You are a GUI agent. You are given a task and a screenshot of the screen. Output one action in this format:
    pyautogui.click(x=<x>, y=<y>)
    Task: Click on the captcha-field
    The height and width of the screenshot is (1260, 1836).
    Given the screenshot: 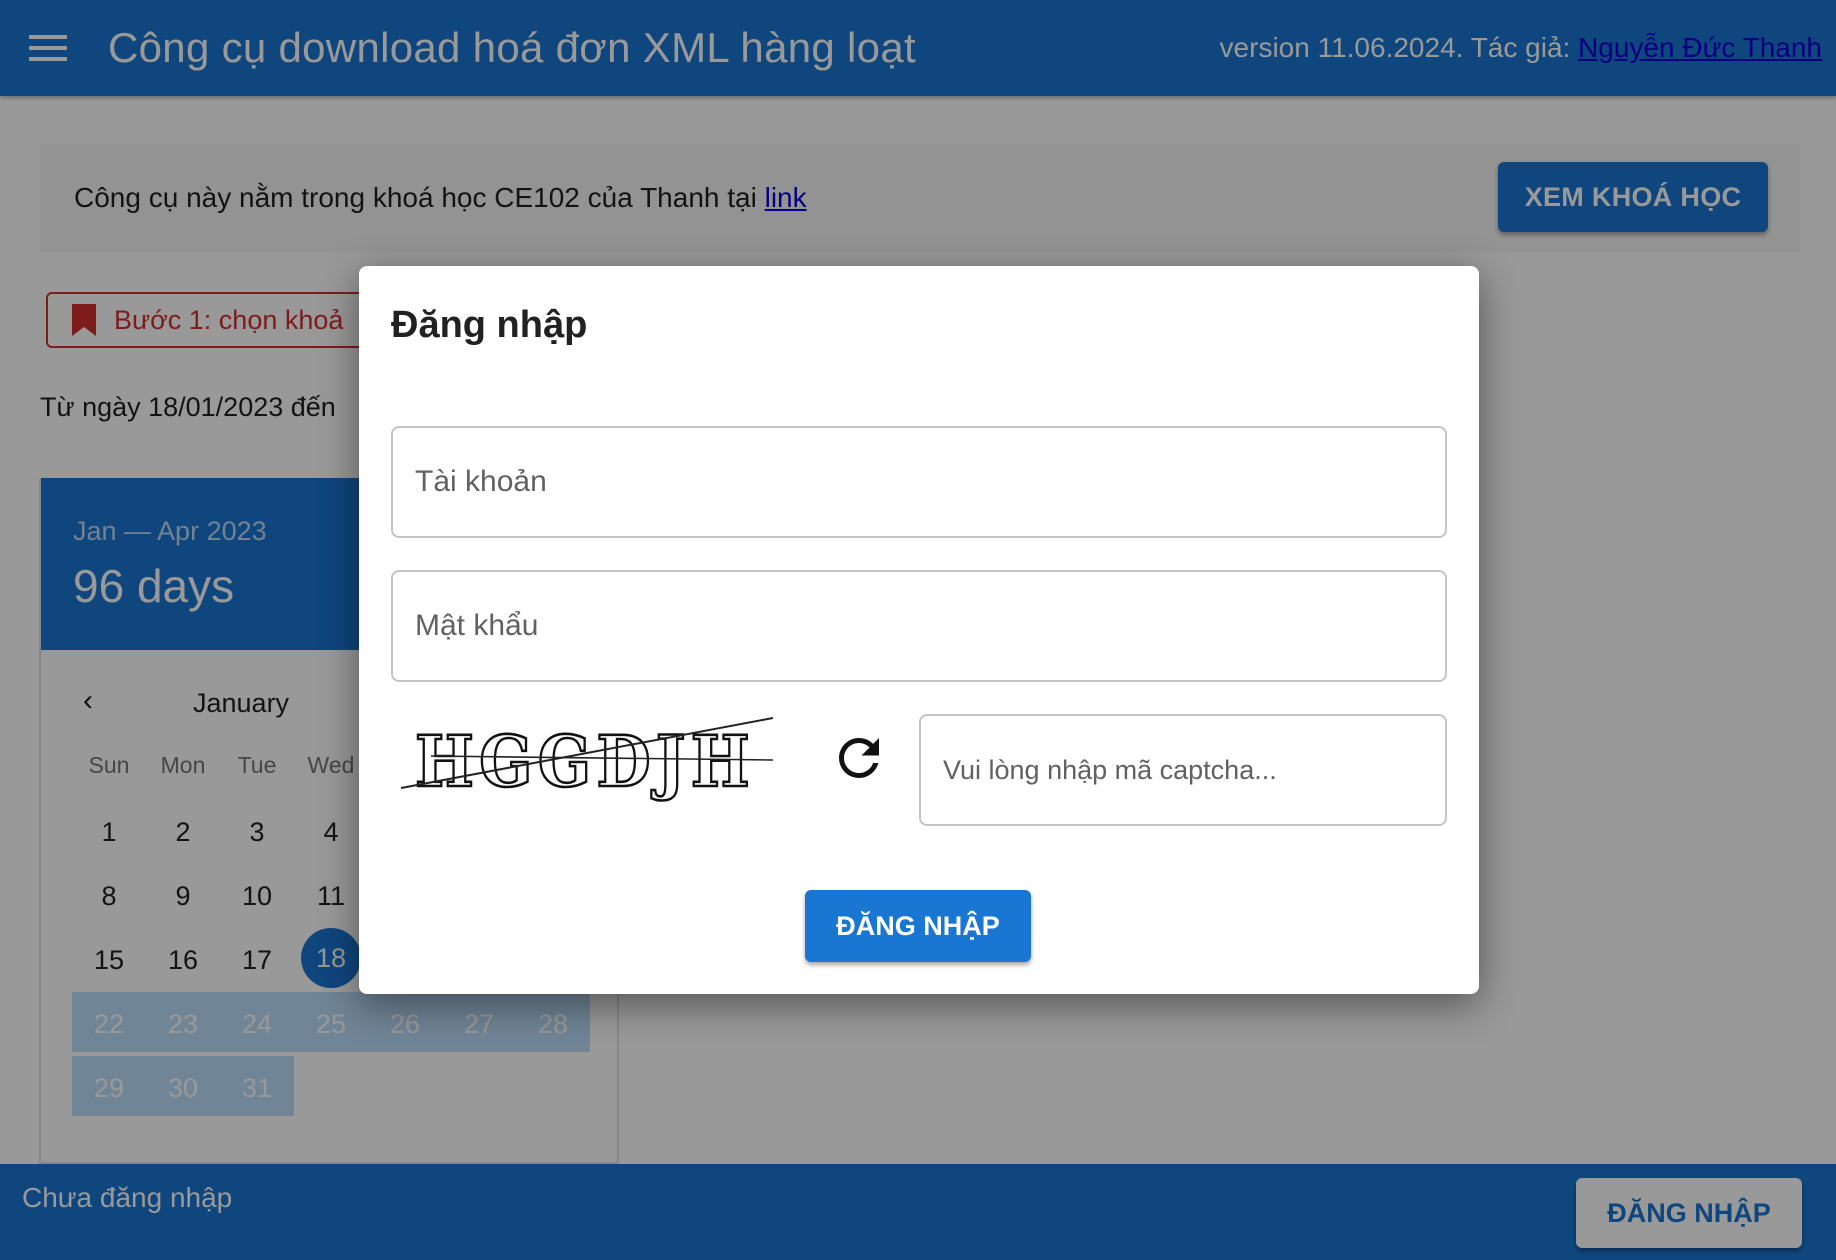 What is the action you would take?
    pyautogui.click(x=1183, y=770)
    